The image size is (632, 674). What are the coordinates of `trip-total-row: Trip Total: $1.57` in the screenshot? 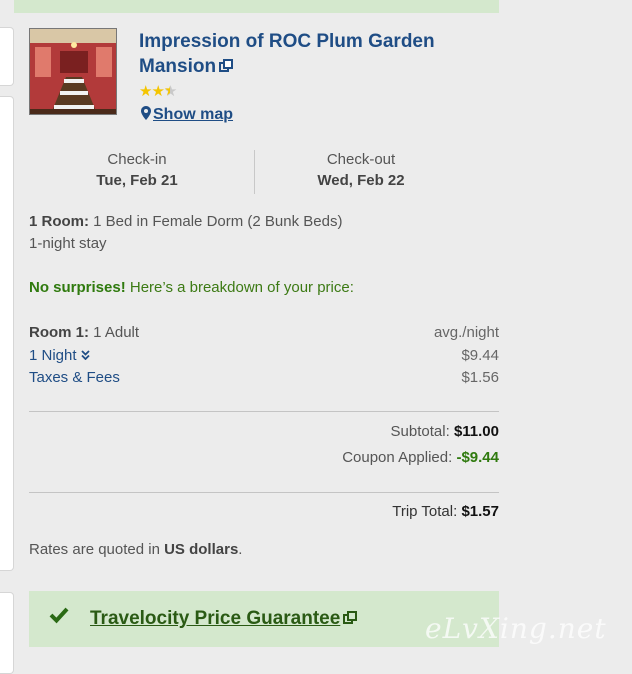 It's located at (445, 512).